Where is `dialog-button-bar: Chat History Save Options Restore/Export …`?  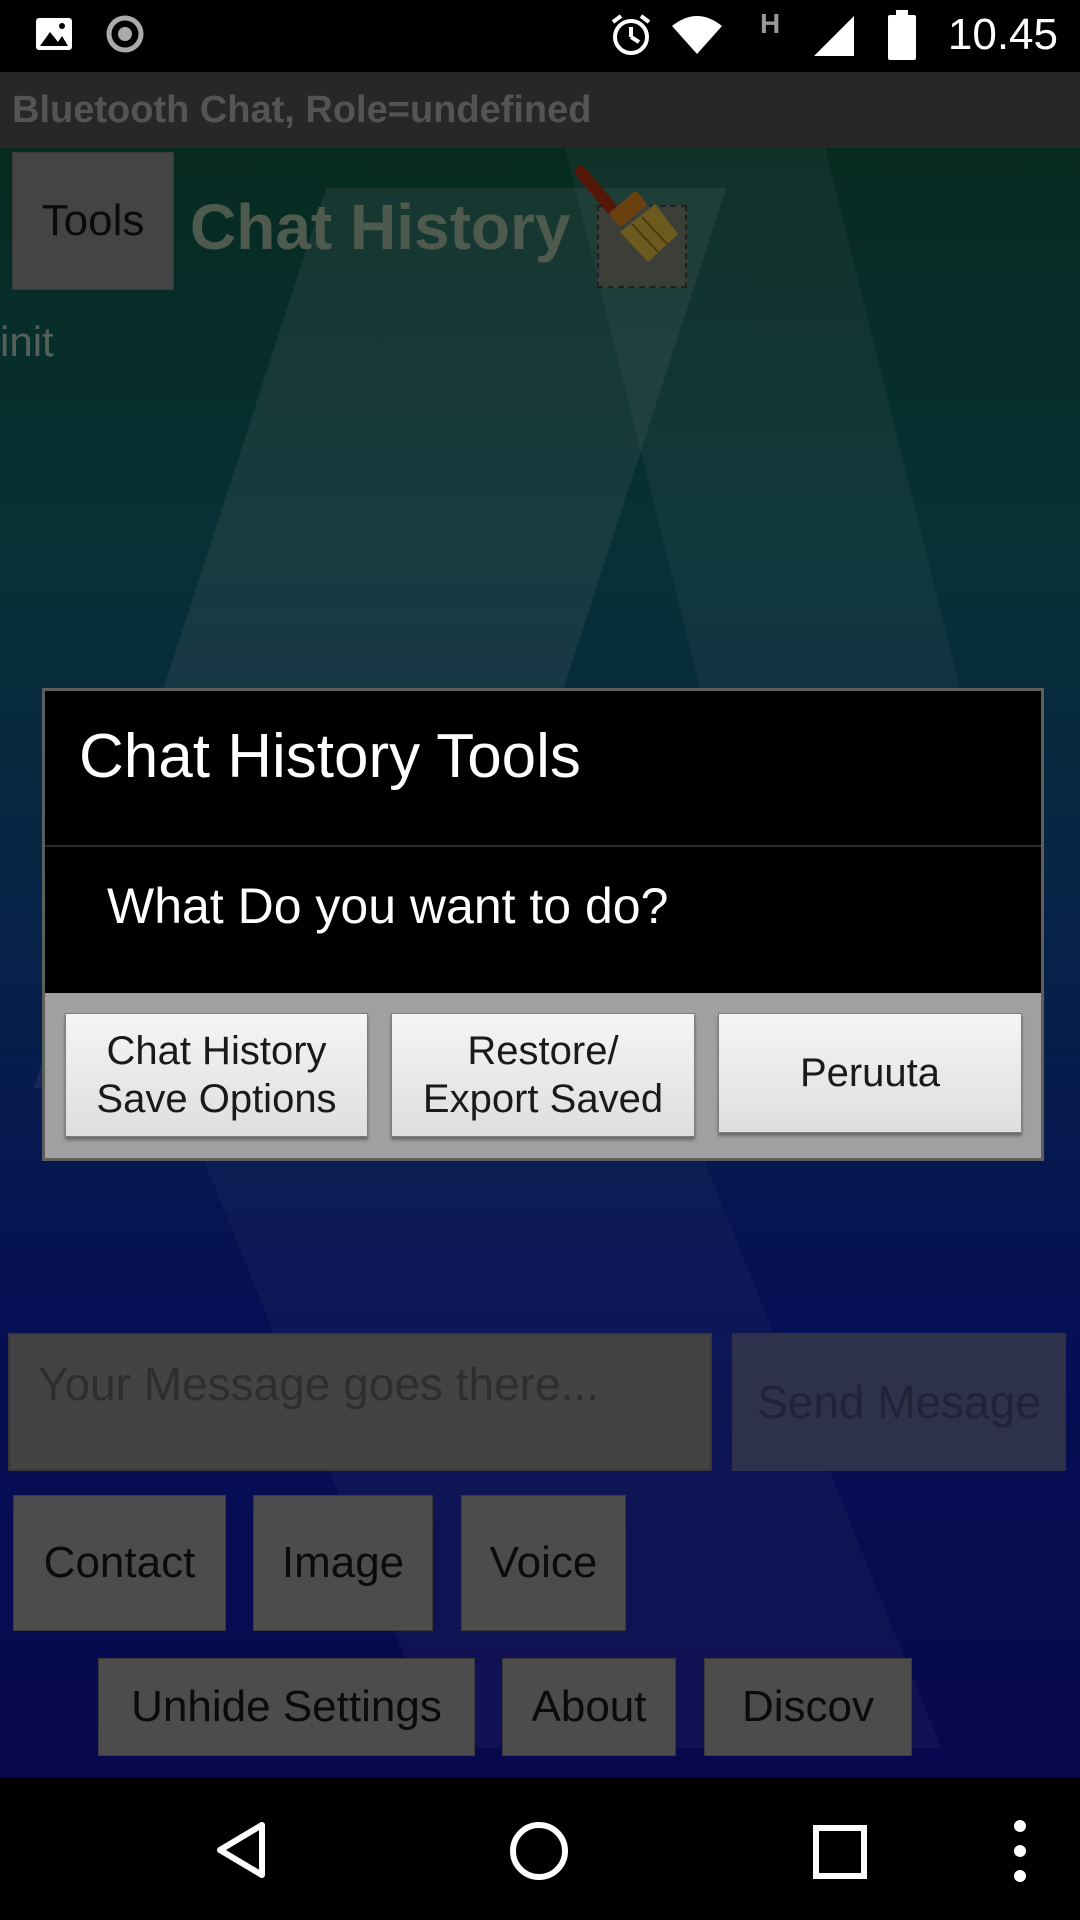
dialog-button-bar: Chat History Save Options Restore/Export … is located at coordinates (543, 1075).